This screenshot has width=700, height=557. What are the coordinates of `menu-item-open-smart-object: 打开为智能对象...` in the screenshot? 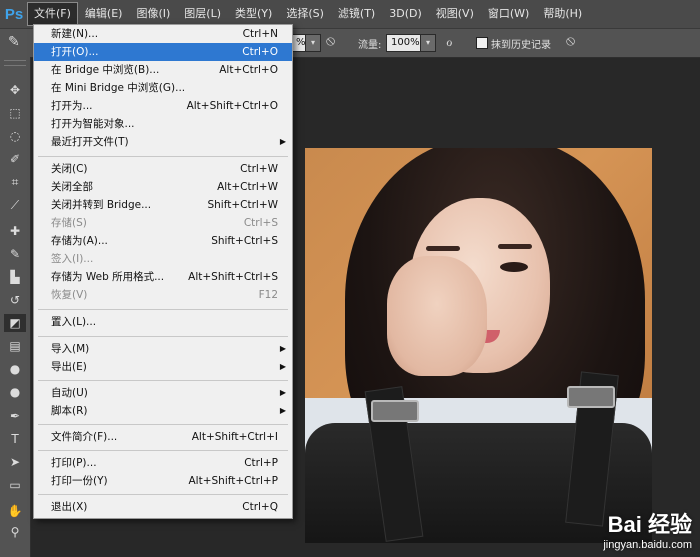 It's located at (163, 124).